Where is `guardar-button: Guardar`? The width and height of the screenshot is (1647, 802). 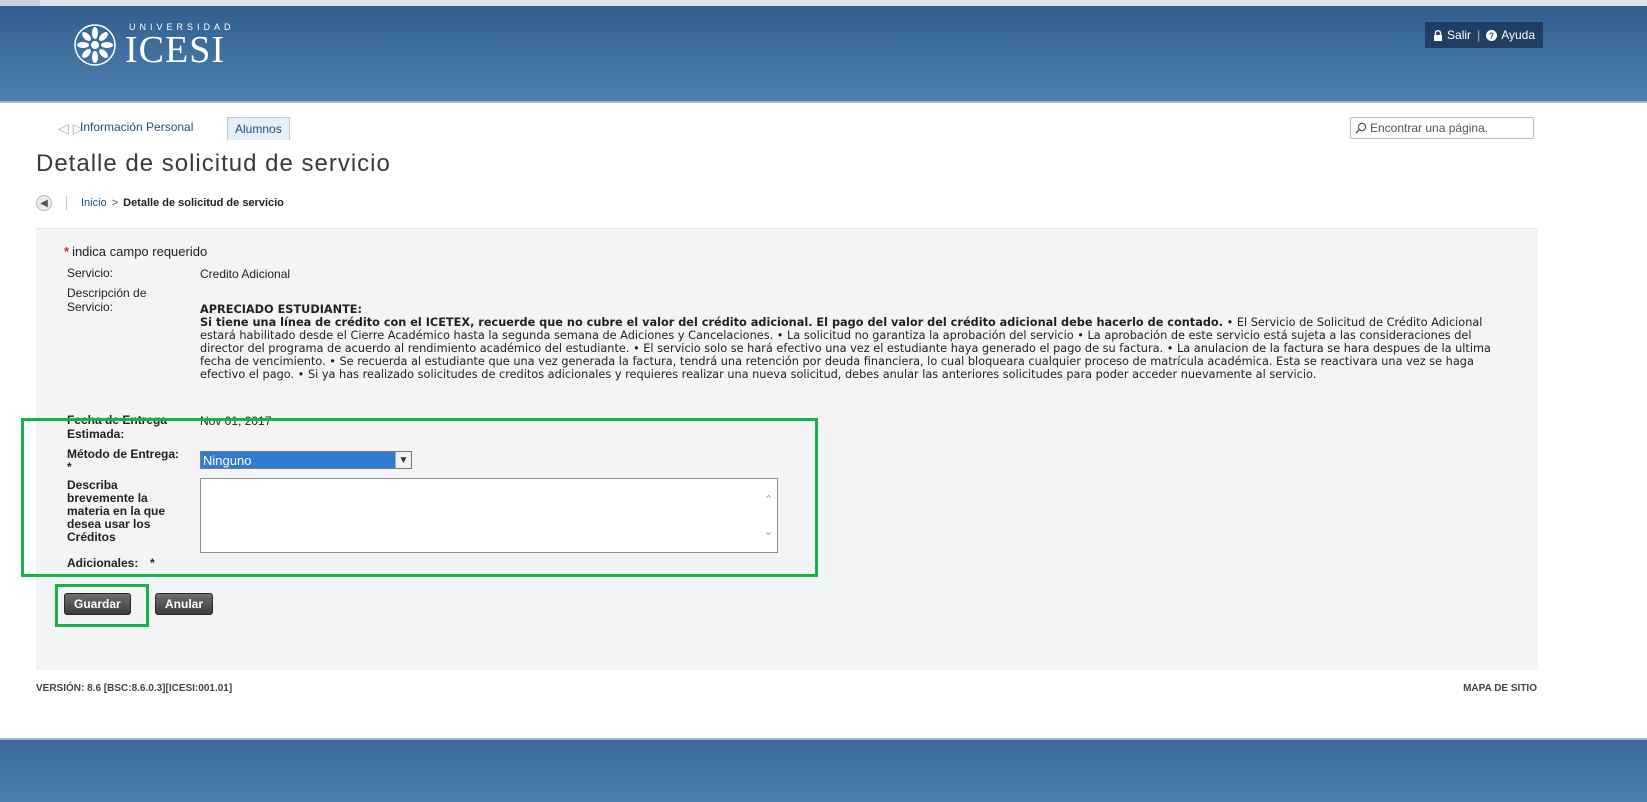
guardar-button: Guardar is located at coordinates (97, 604).